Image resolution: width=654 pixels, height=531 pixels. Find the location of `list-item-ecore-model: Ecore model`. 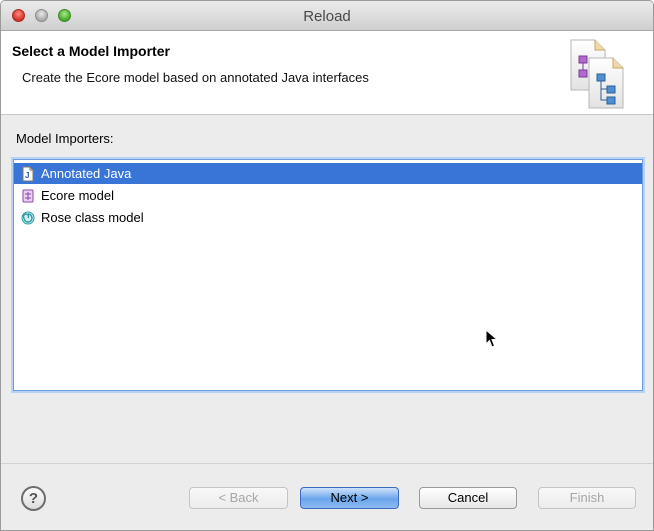

list-item-ecore-model: Ecore model is located at coordinates (328, 195).